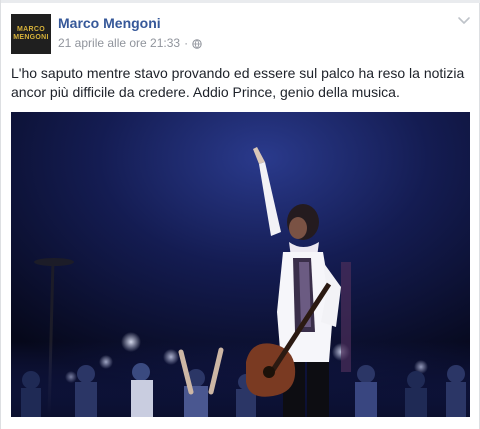 This screenshot has width=480, height=429. Describe the element at coordinates (109, 23) in the screenshot. I see `author-name-link: Marco Mengoni` at that location.